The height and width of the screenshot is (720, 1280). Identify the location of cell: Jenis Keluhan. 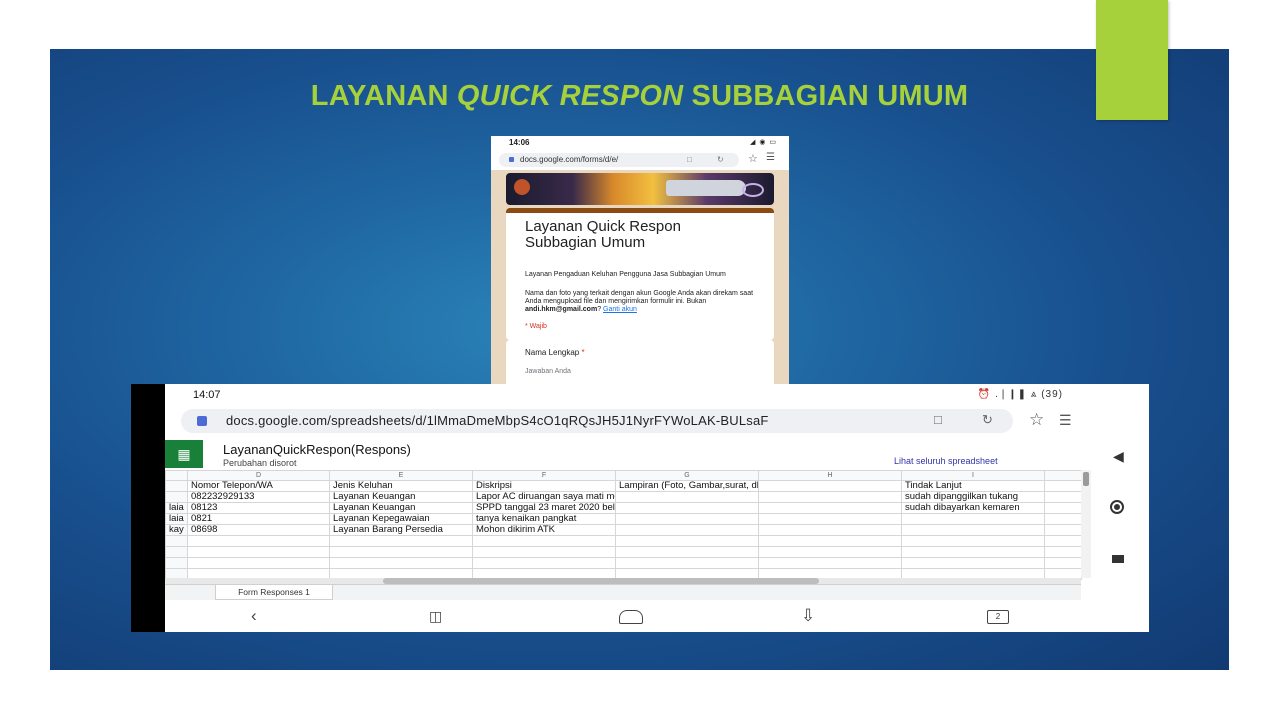
(401, 486).